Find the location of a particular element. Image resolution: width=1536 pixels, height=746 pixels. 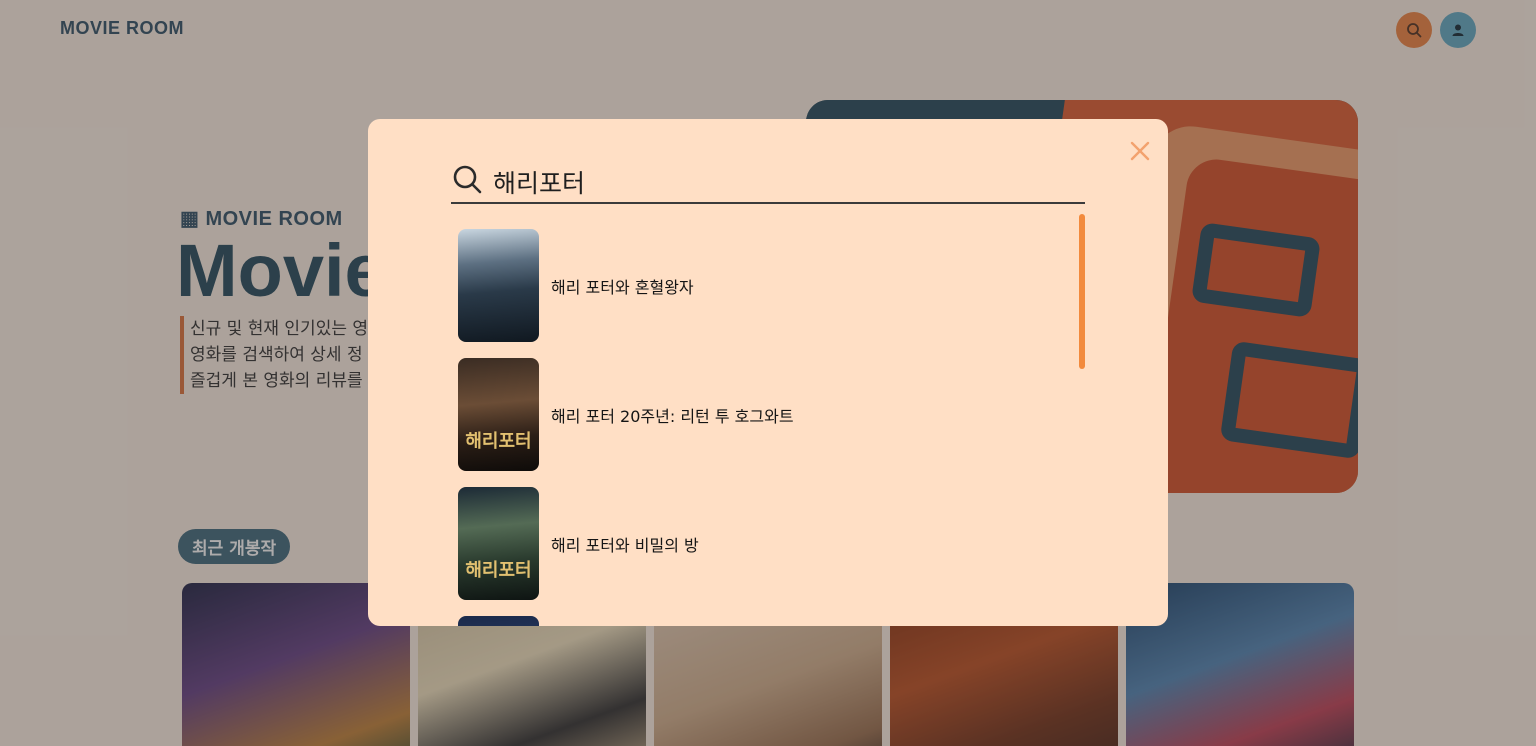

close-icon is located at coordinates (1140, 151).